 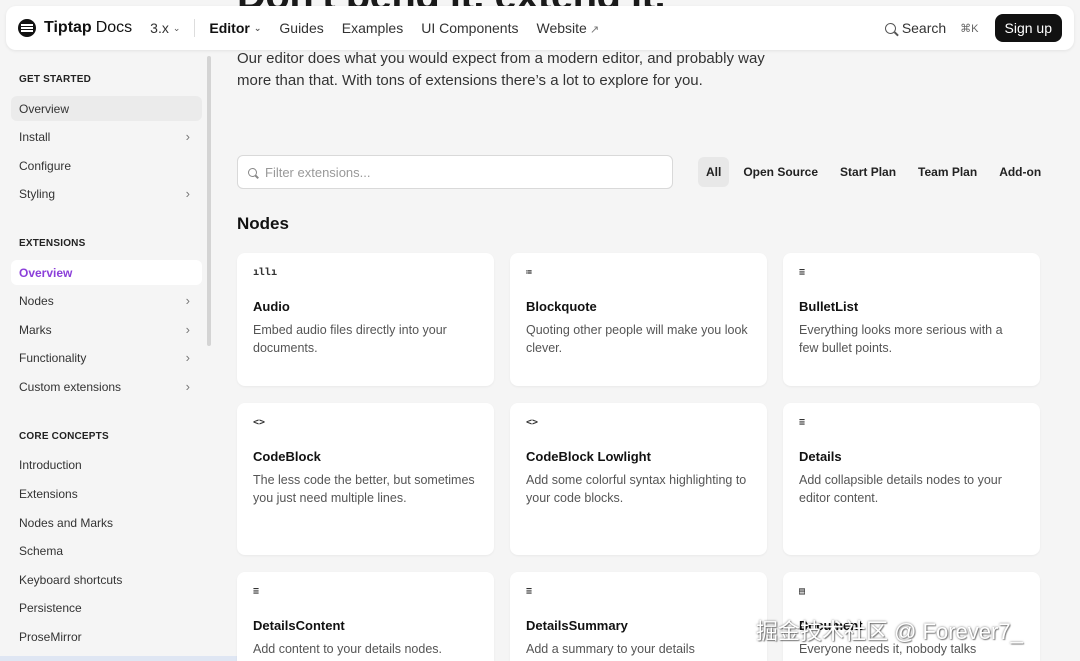 What do you see at coordinates (532, 422) in the screenshot?
I see `code-icon: <>` at bounding box center [532, 422].